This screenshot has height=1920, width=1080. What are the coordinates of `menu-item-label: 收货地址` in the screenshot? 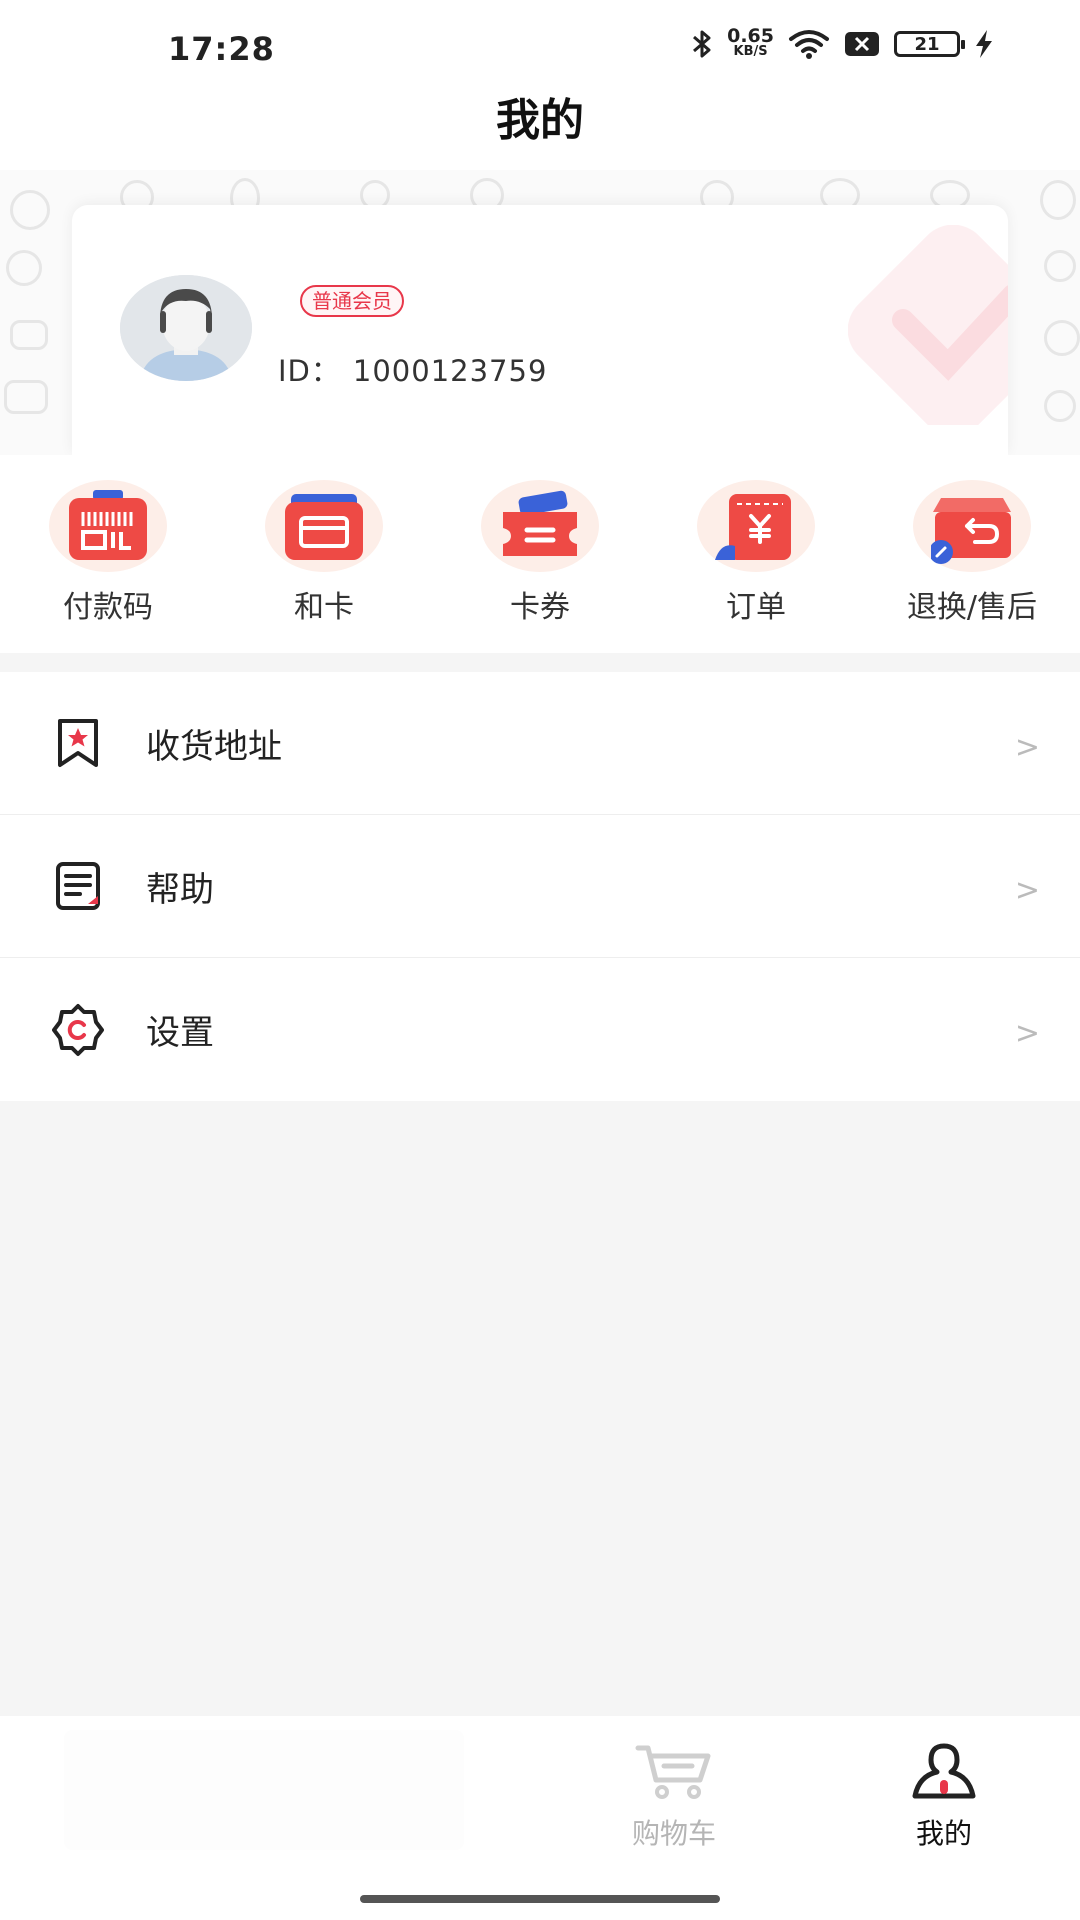 It's located at (214, 746).